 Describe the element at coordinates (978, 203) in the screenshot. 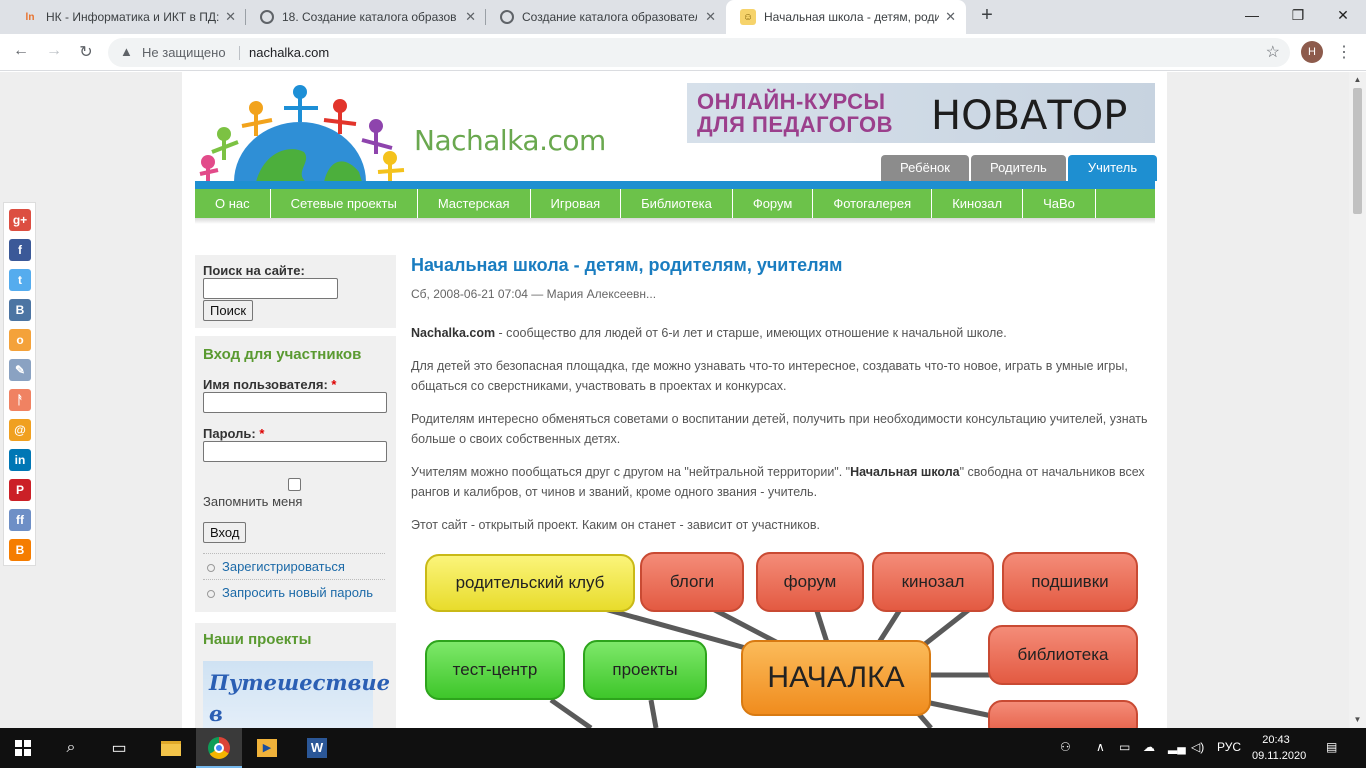

I see `nav-cinema: Кинозал` at that location.